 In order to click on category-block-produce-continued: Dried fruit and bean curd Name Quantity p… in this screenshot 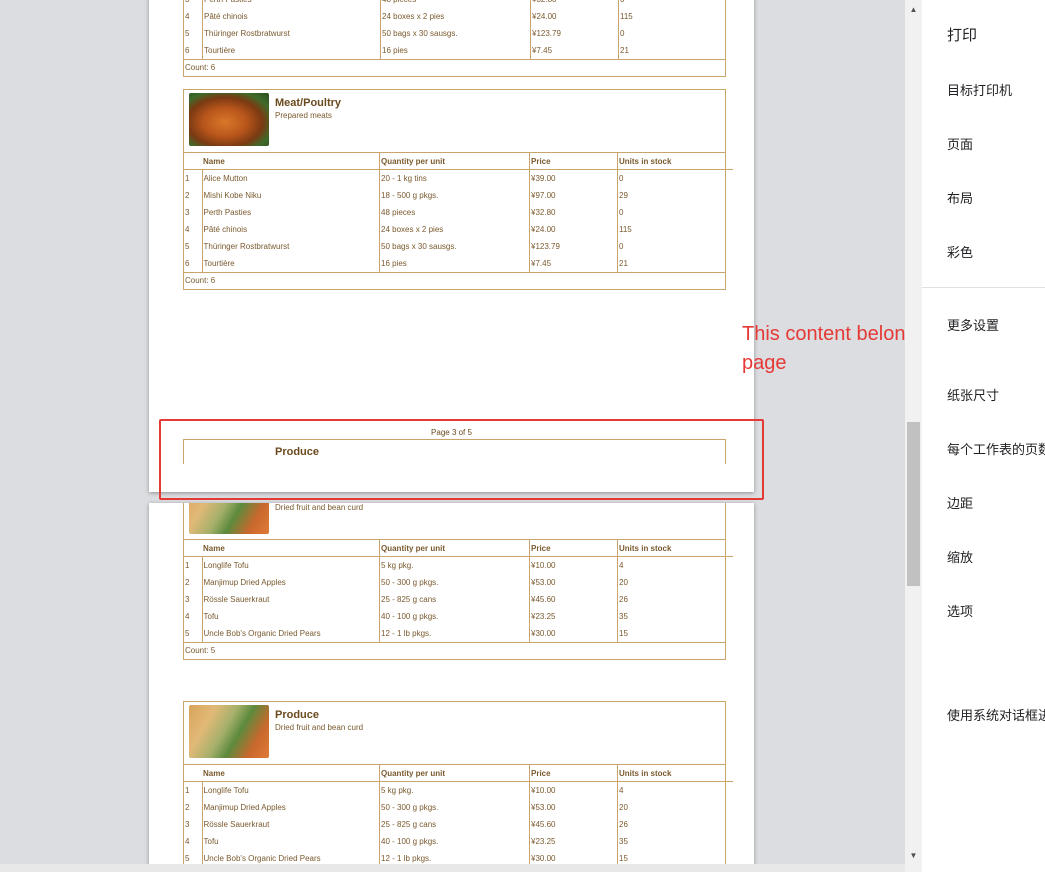, I will do `click(458, 581)`.